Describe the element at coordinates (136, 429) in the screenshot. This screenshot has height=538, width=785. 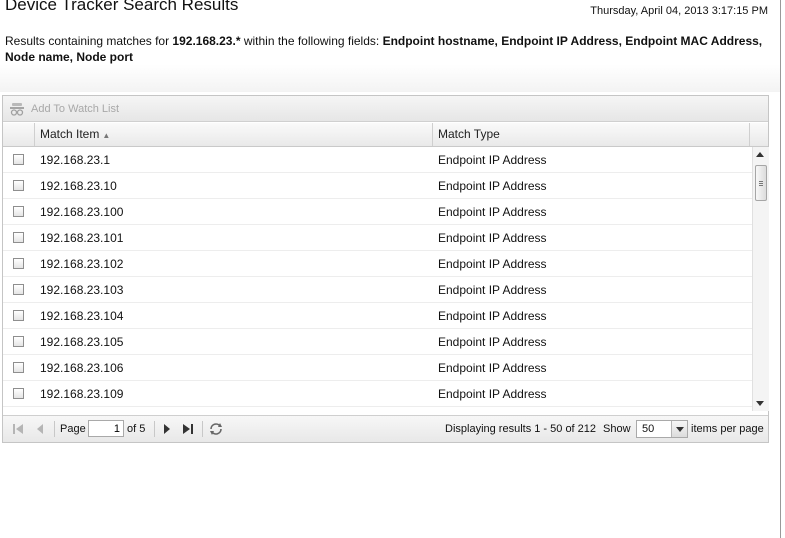
I see `page-count-label: of 5` at that location.